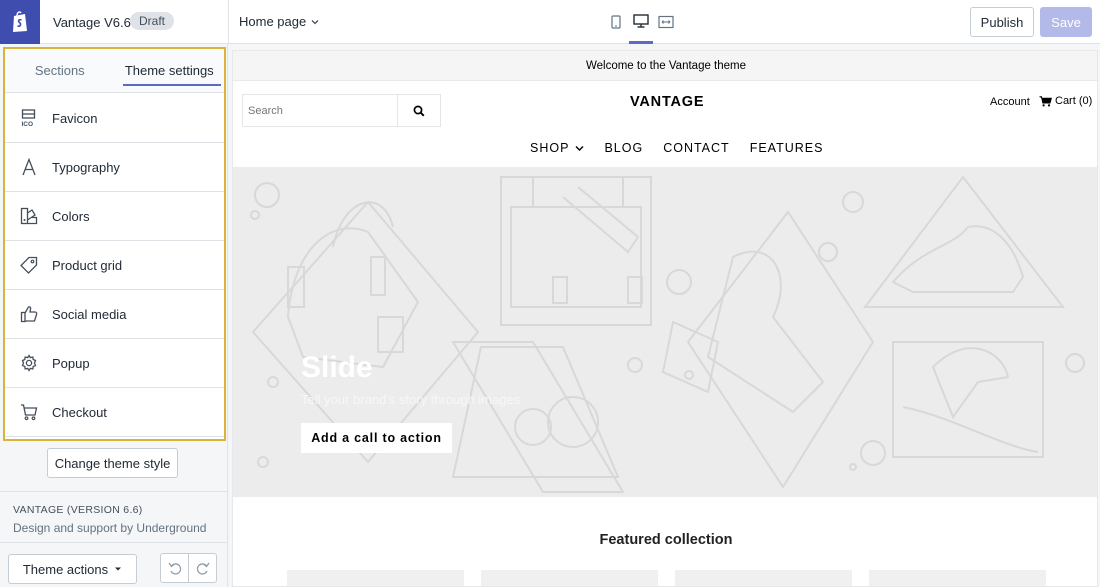 This screenshot has height=587, width=1100. What do you see at coordinates (616, 22) in the screenshot?
I see `mobile-icon` at bounding box center [616, 22].